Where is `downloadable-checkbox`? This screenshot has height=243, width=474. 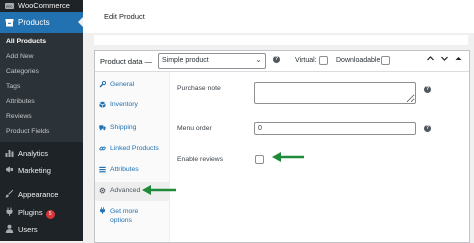 downloadable-checkbox is located at coordinates (385, 60).